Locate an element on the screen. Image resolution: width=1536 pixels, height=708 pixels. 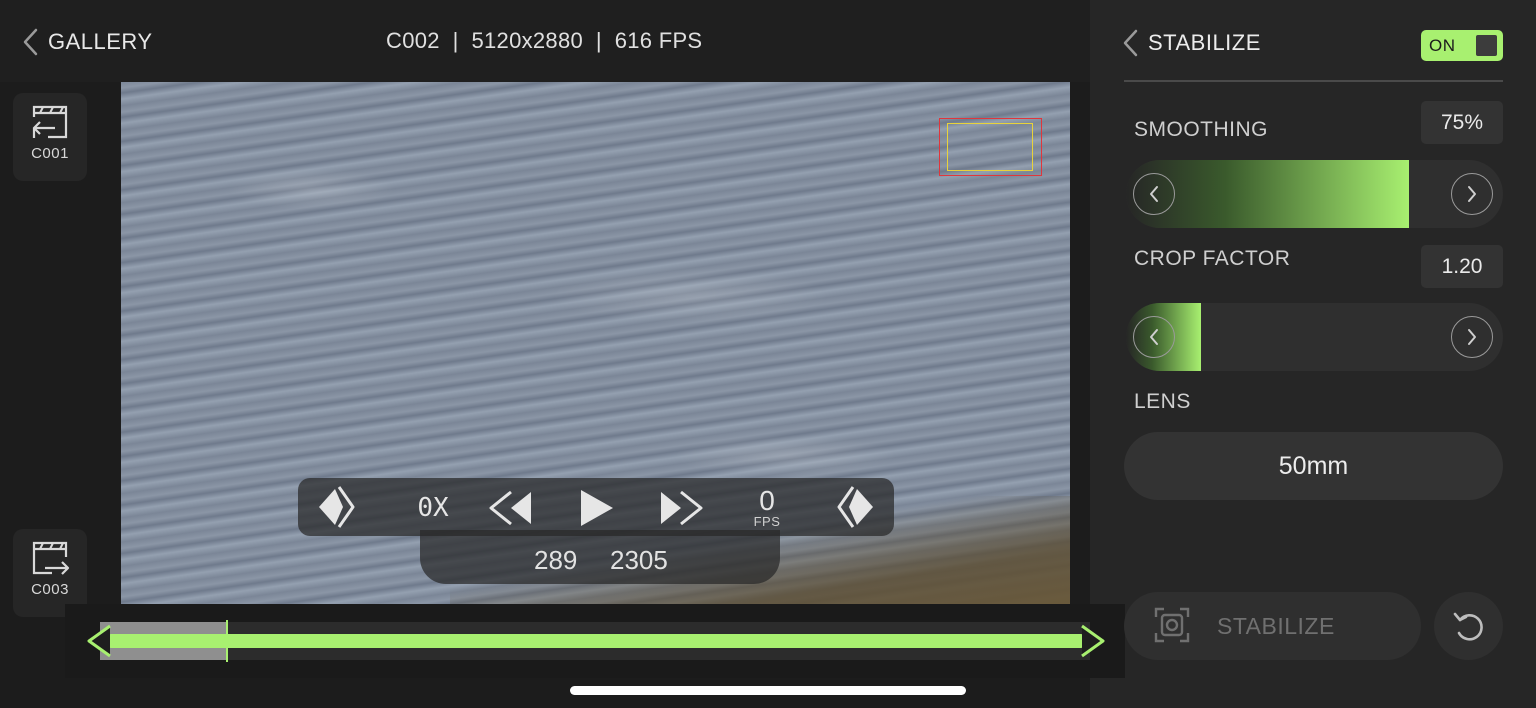
play-button is located at coordinates (596, 508).